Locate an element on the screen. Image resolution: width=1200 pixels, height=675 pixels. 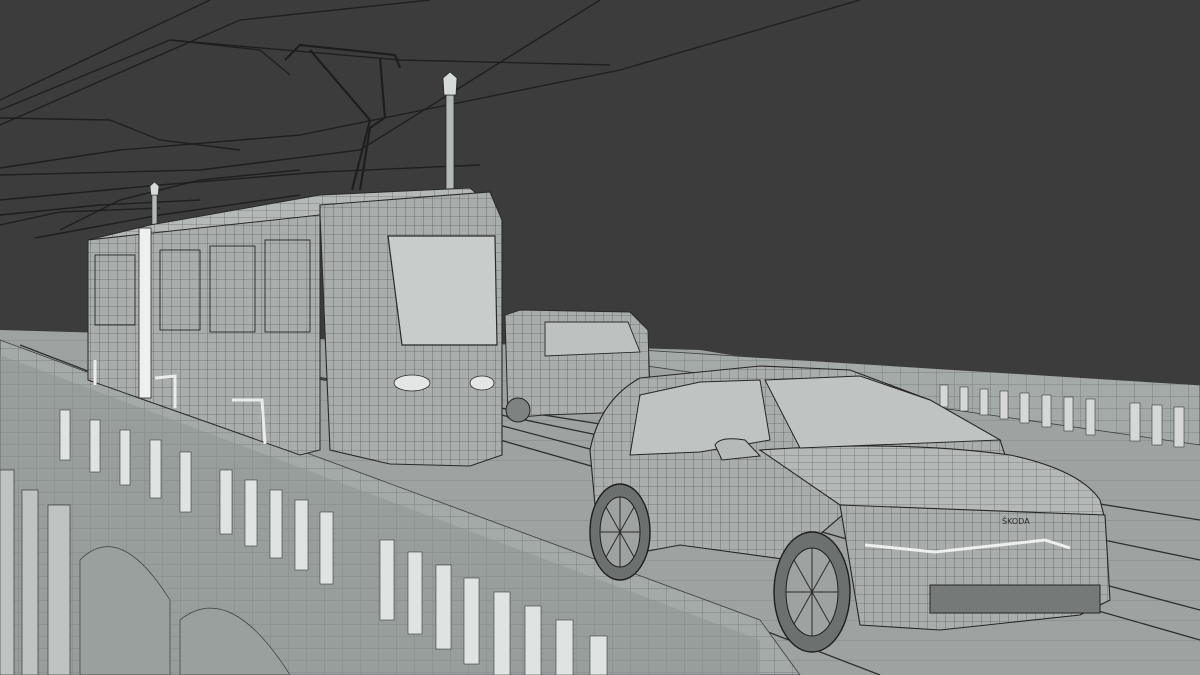
van-windshield is located at coordinates (592, 339).